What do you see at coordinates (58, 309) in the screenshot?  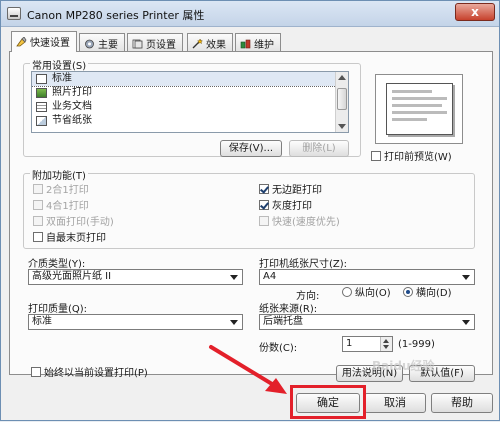 I see `print-quality-label: 打印质量(Q):` at bounding box center [58, 309].